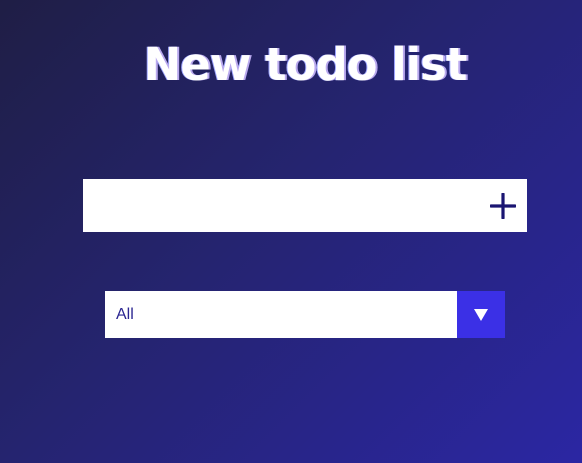  I want to click on plus-icon, so click(503, 205).